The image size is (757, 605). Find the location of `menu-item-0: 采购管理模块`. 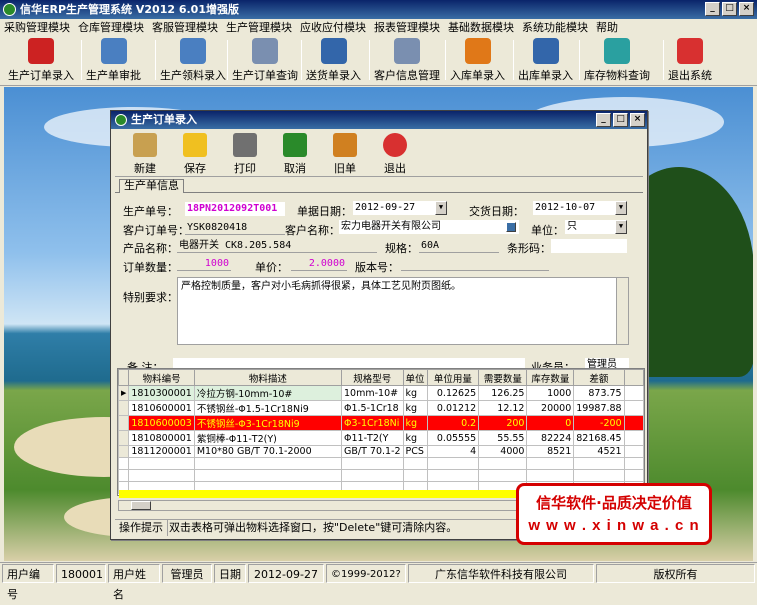

menu-item-0: 采购管理模块 is located at coordinates (37, 27).